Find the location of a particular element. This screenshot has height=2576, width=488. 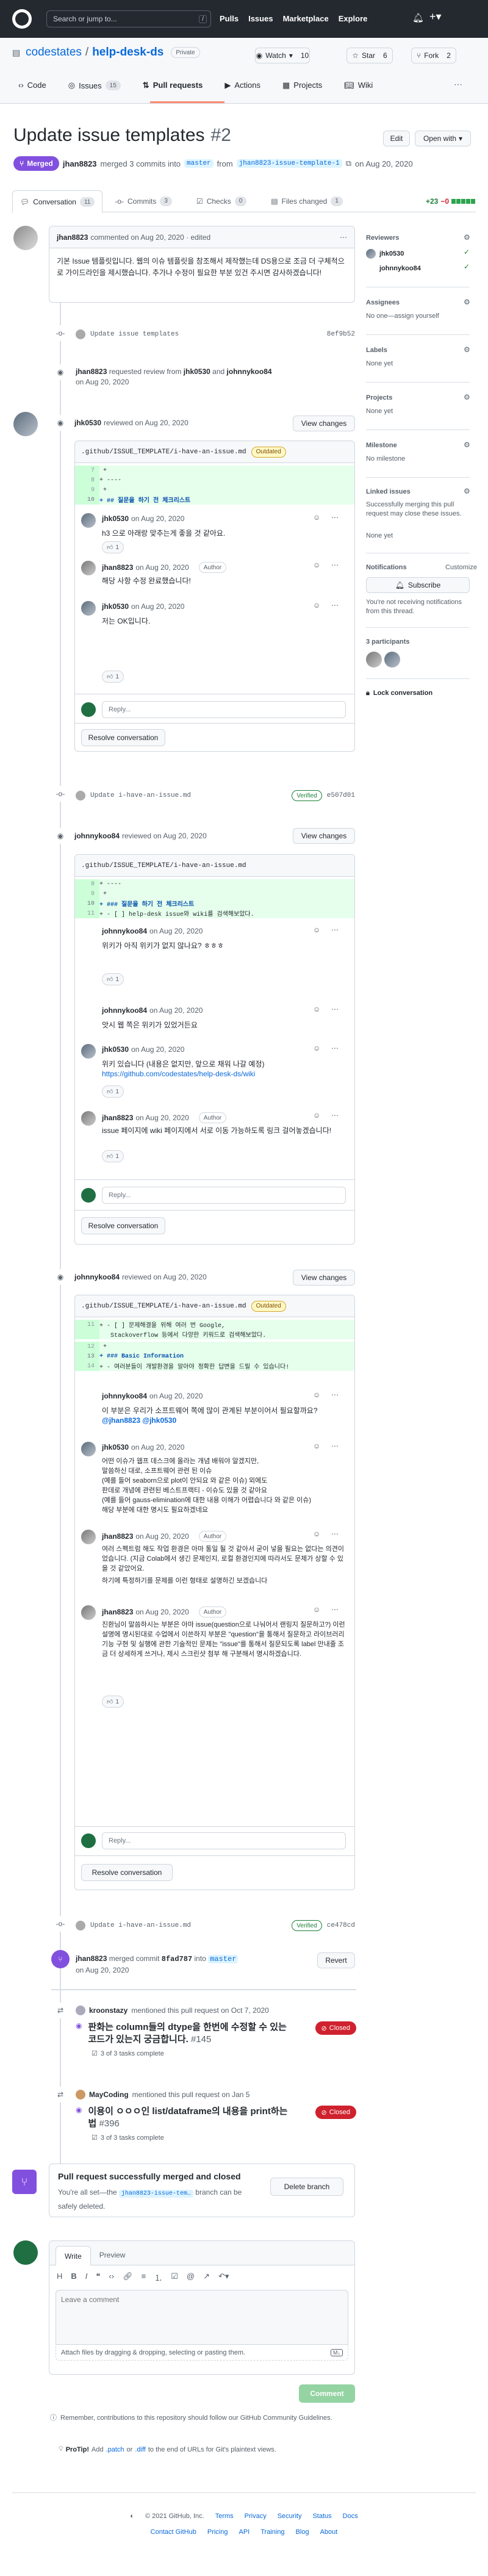

assignees-value: No one—assign yourself is located at coordinates (402, 316).